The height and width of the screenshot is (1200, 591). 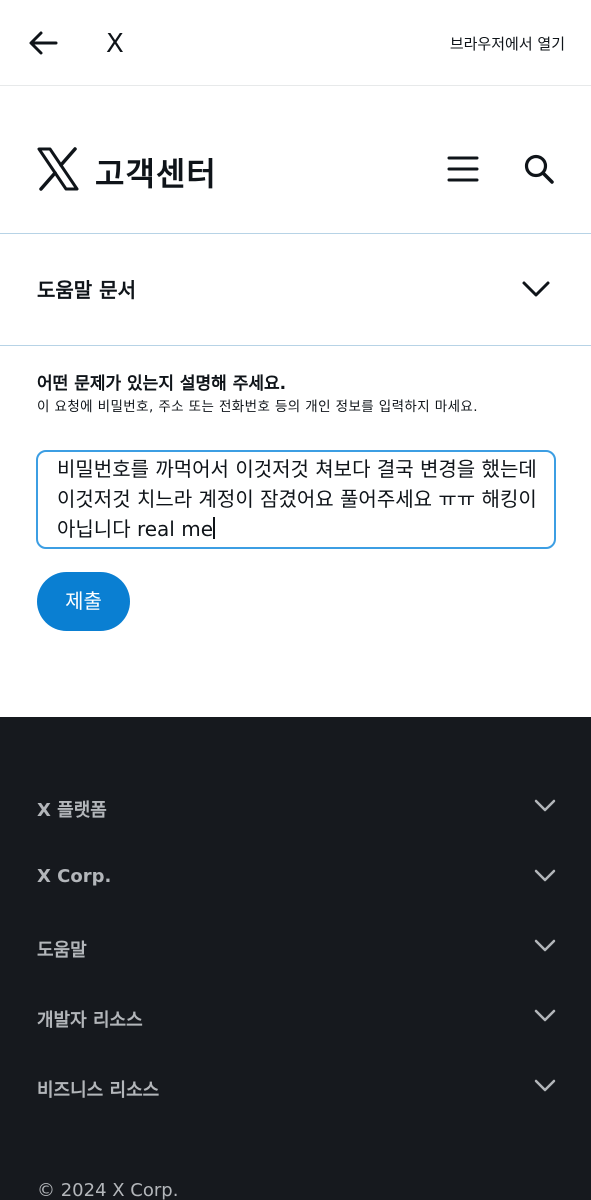 What do you see at coordinates (90, 1020) in the screenshot?
I see `footer-item-label: 개발자 리소스` at bounding box center [90, 1020].